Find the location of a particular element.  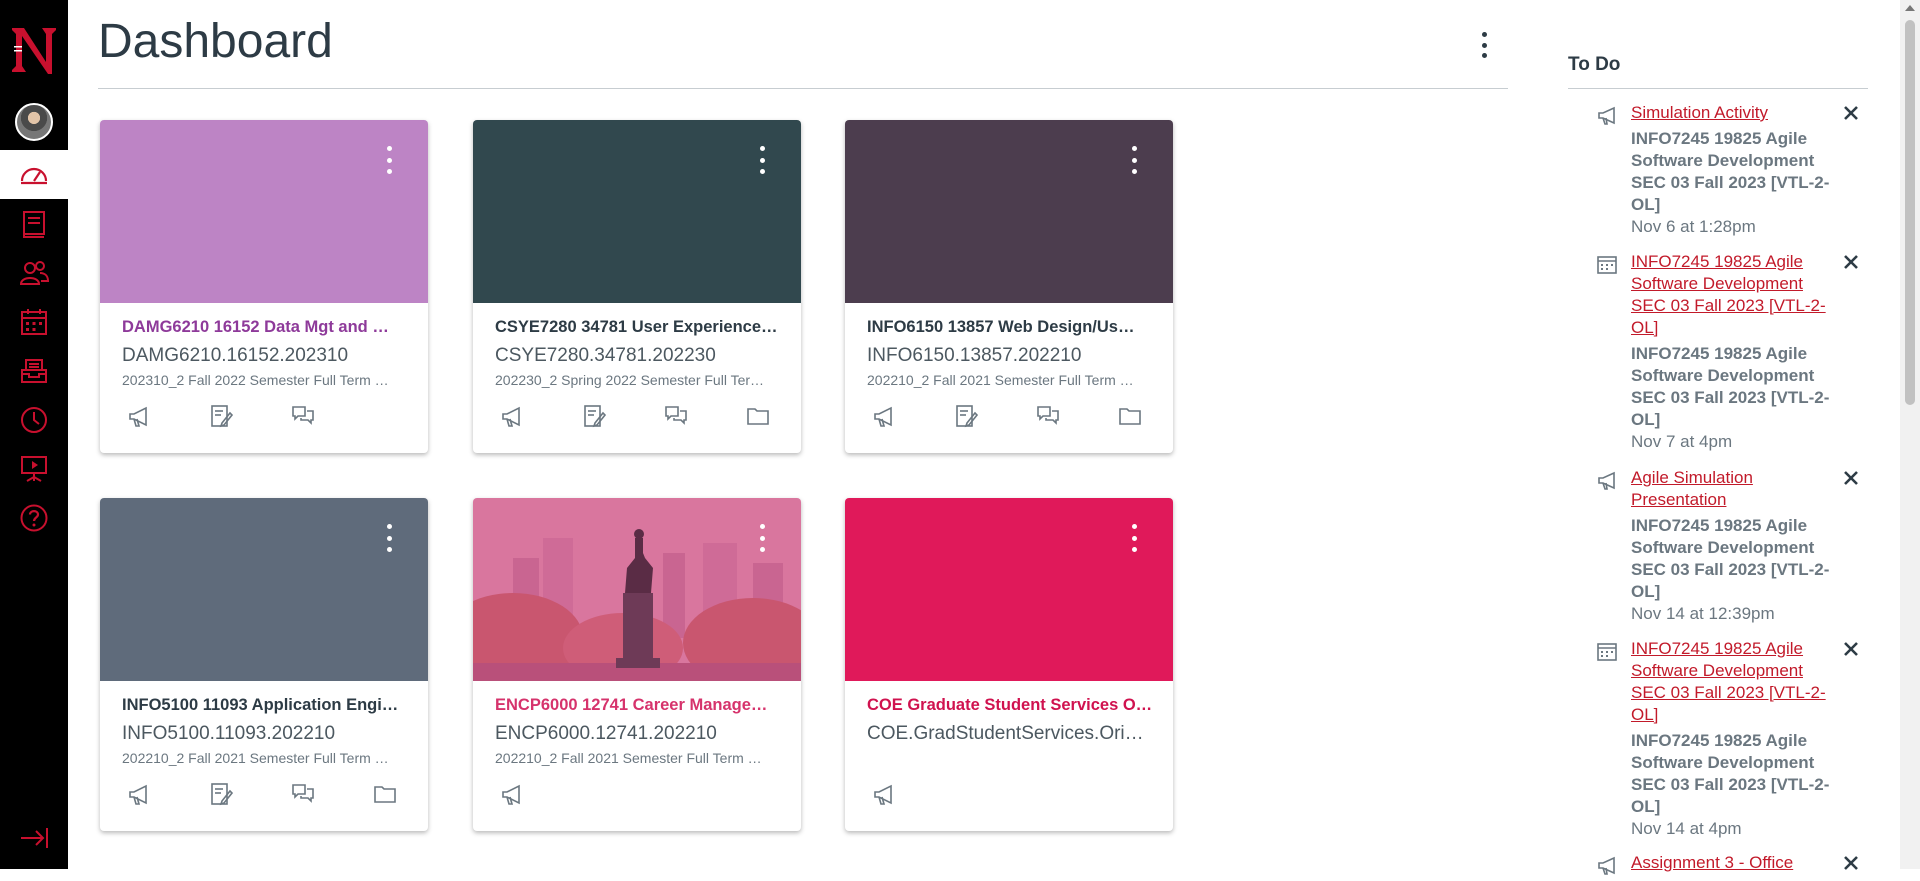

todo-item-date: Nov 14 at 12:39pm is located at coordinates (1703, 613).